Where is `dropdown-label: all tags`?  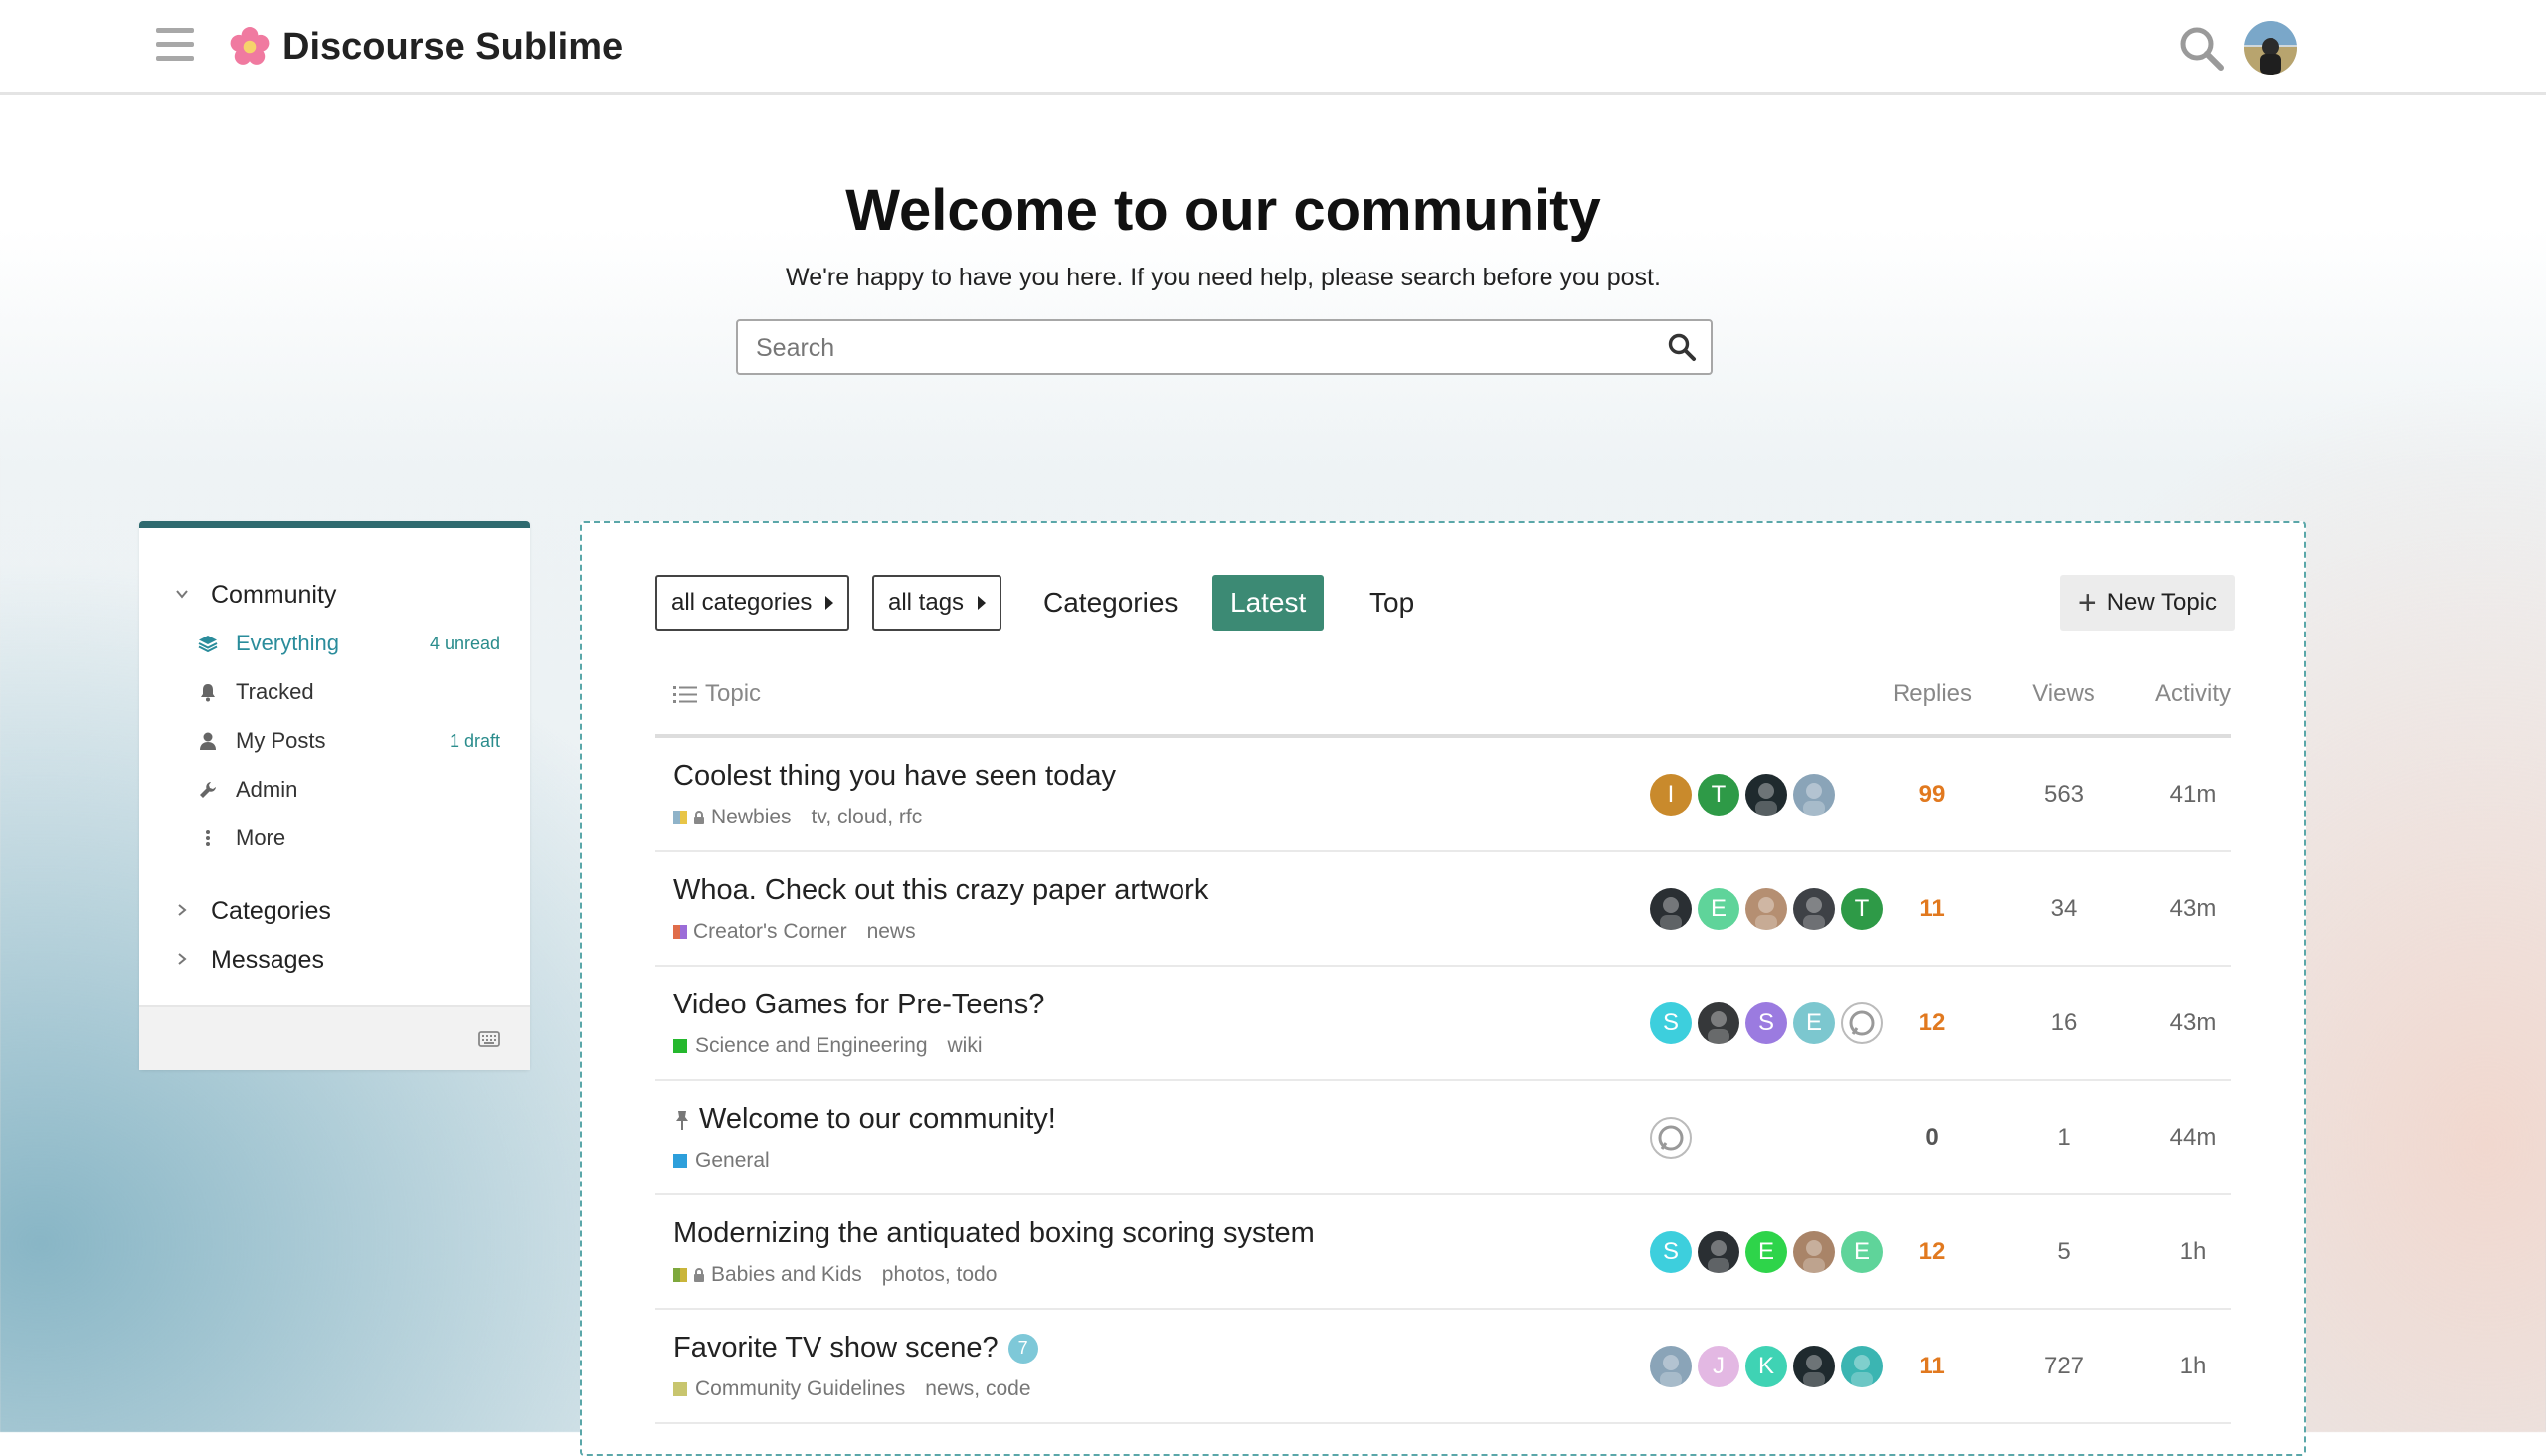
dropdown-label: all tags is located at coordinates (926, 602).